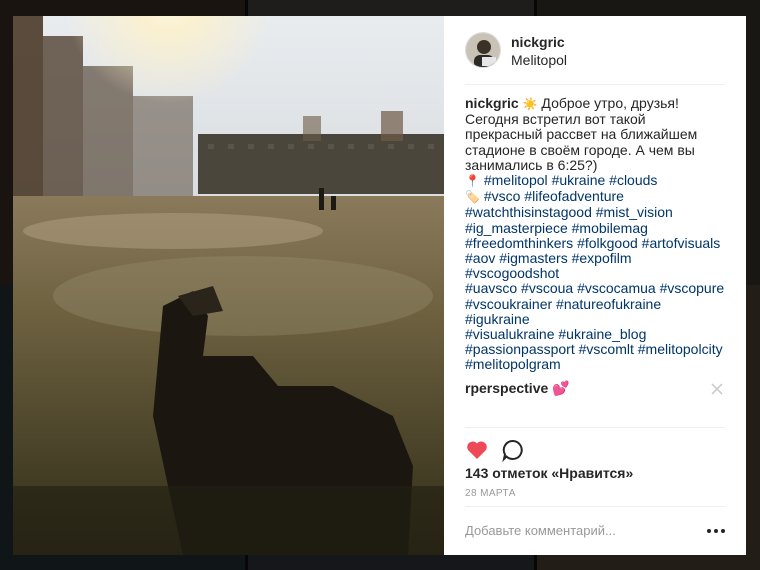 This screenshot has height=570, width=760. What do you see at coordinates (502, 196) in the screenshot?
I see `hashtag-link: #vsco` at bounding box center [502, 196].